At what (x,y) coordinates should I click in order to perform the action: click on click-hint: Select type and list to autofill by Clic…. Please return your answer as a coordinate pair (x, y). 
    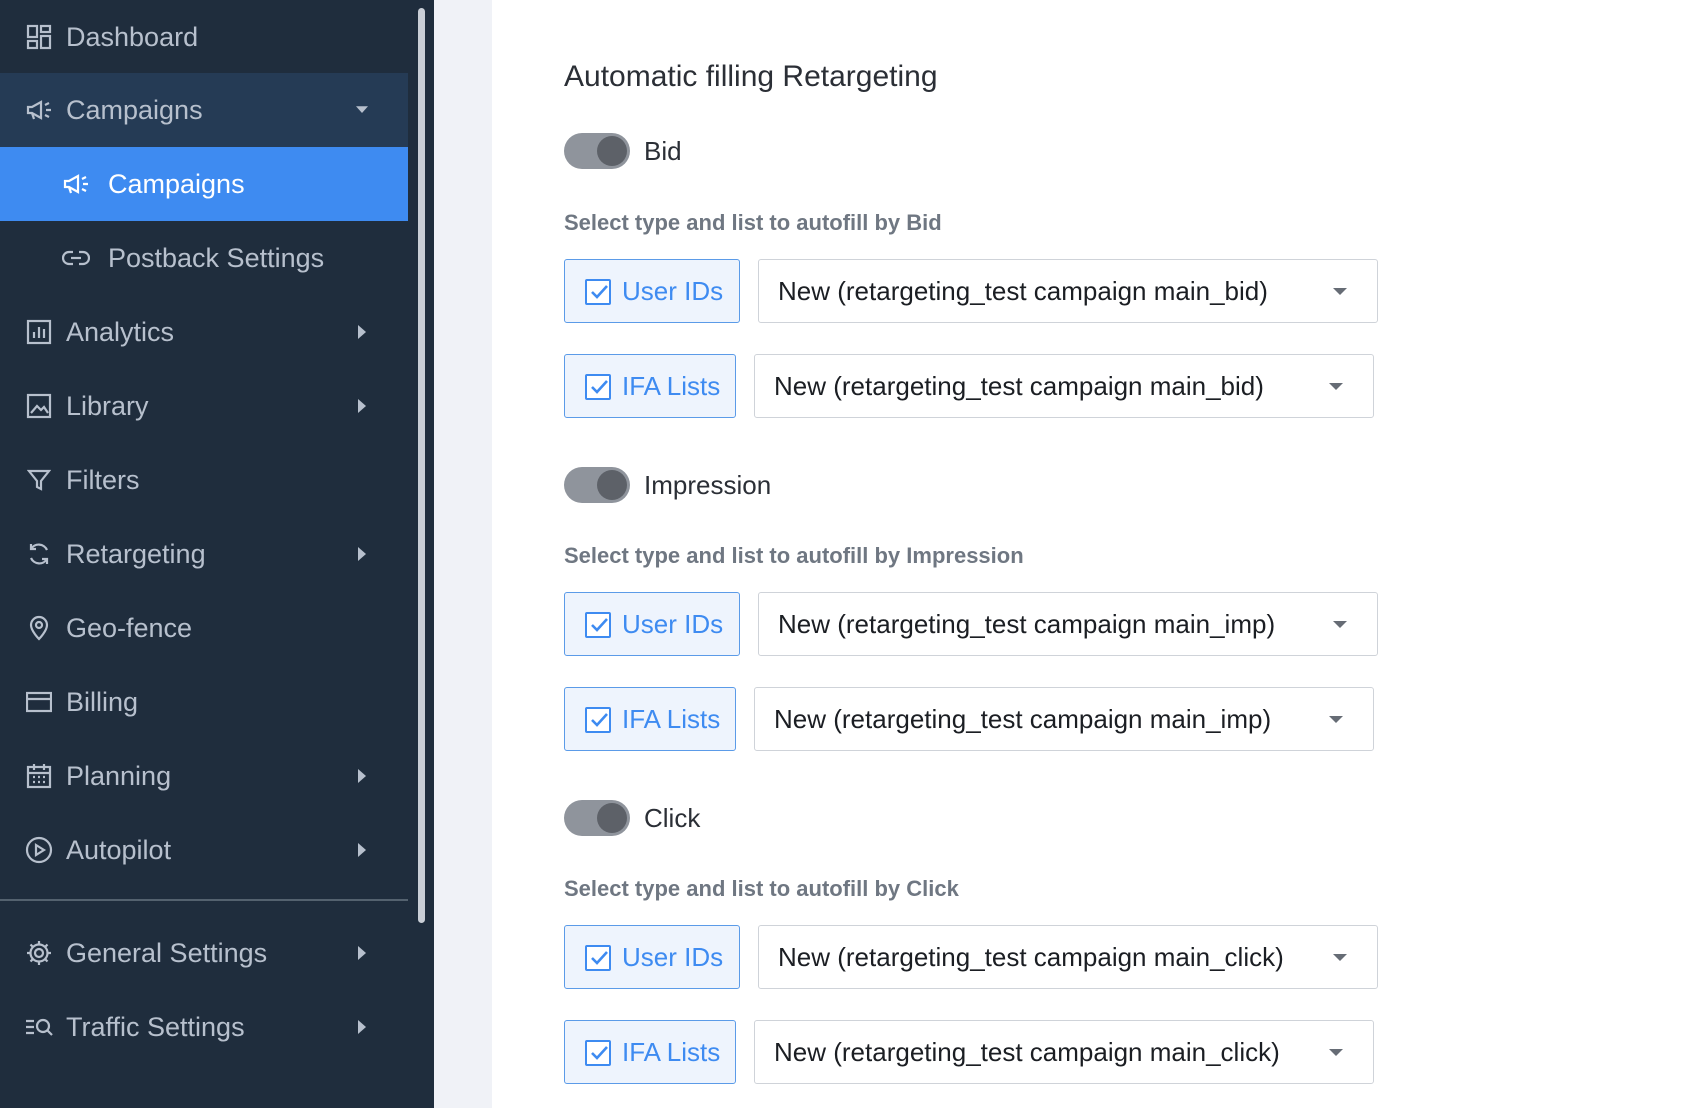
    Looking at the image, I should click on (761, 888).